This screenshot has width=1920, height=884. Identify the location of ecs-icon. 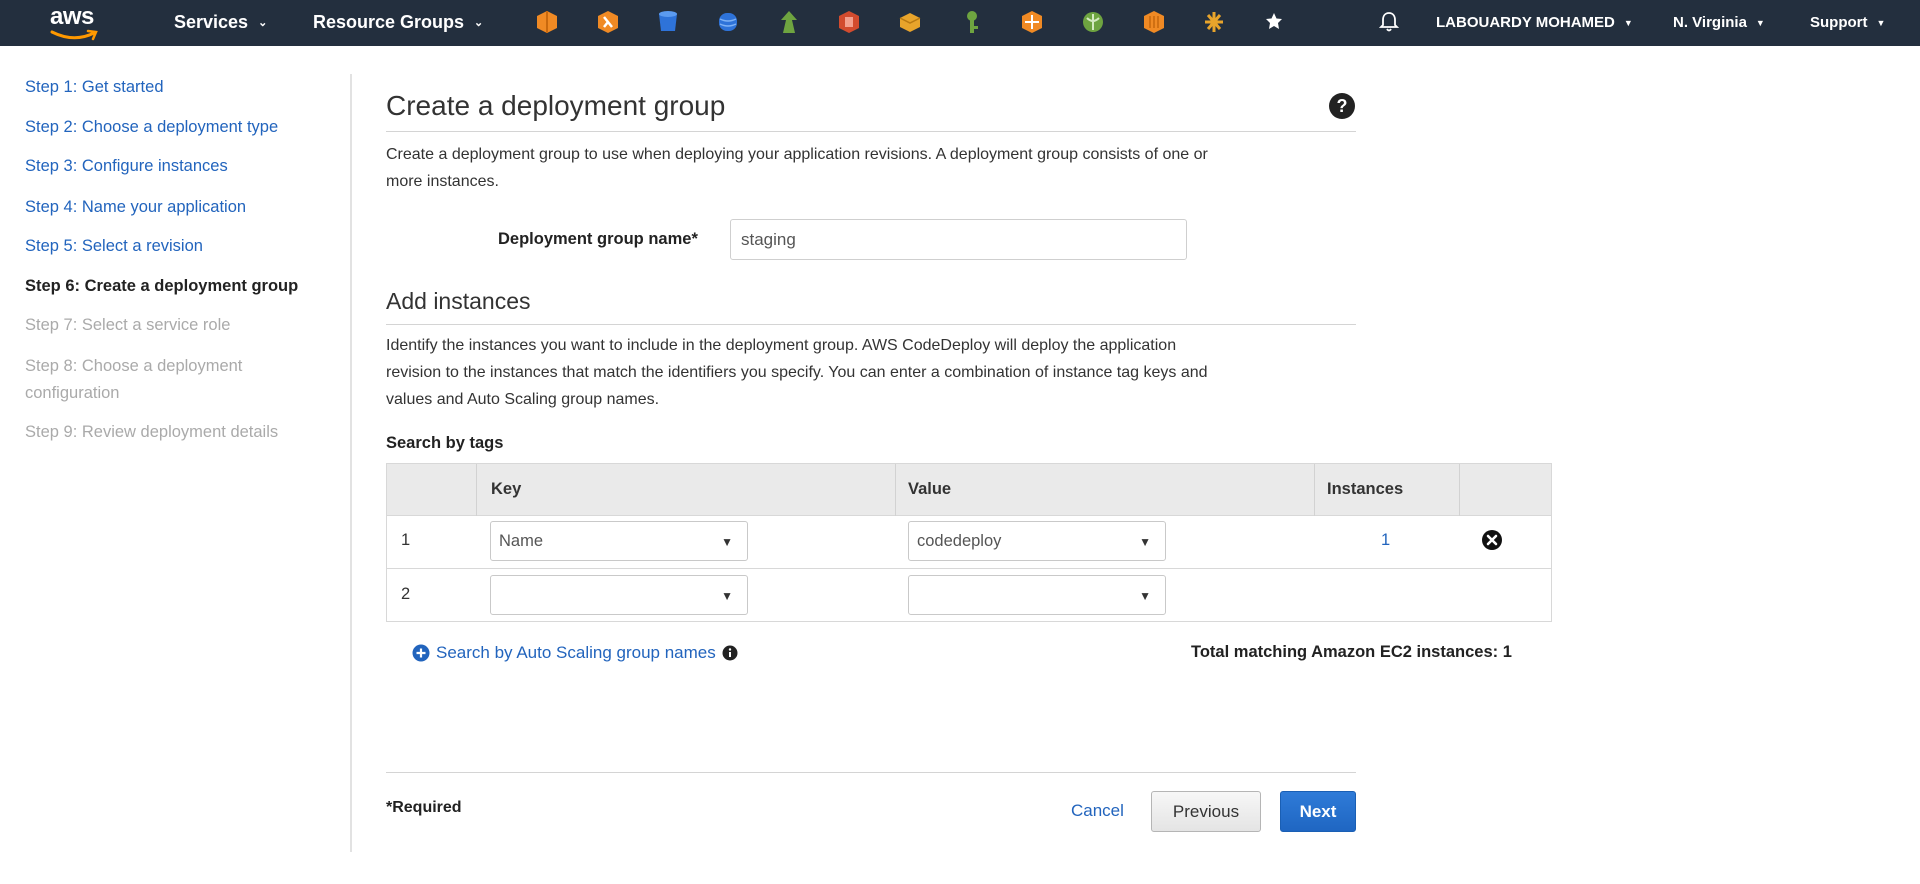
(1154, 22).